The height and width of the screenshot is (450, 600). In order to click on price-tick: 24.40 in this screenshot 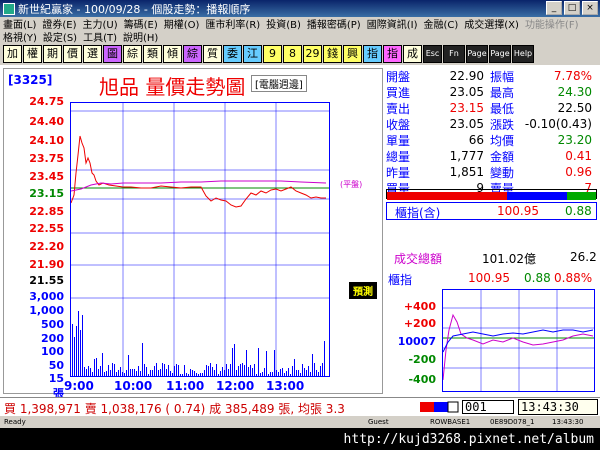, I will do `click(46, 121)`.